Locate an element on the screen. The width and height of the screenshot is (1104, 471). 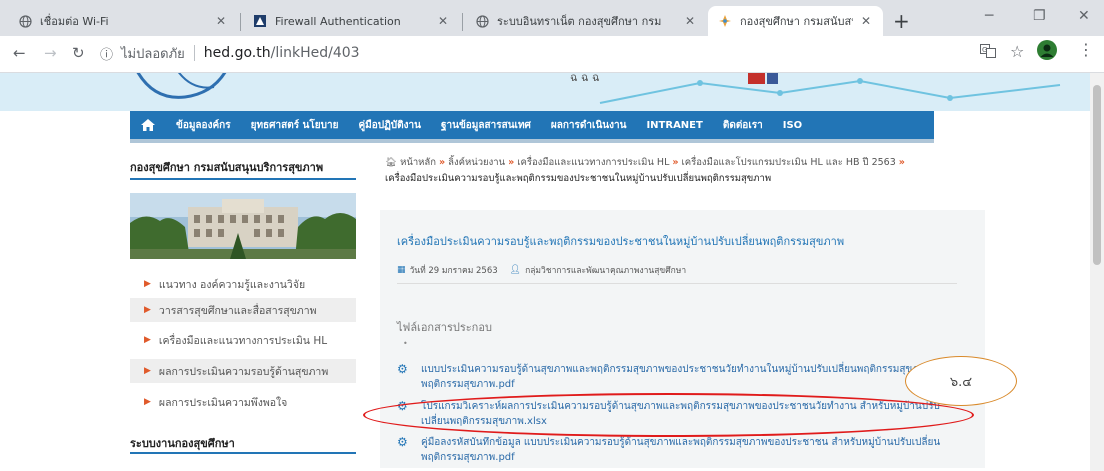
sidebar-link-research: ▶ แนวทาง องค์ความรู้และงานวิจัย is located at coordinates (243, 284).